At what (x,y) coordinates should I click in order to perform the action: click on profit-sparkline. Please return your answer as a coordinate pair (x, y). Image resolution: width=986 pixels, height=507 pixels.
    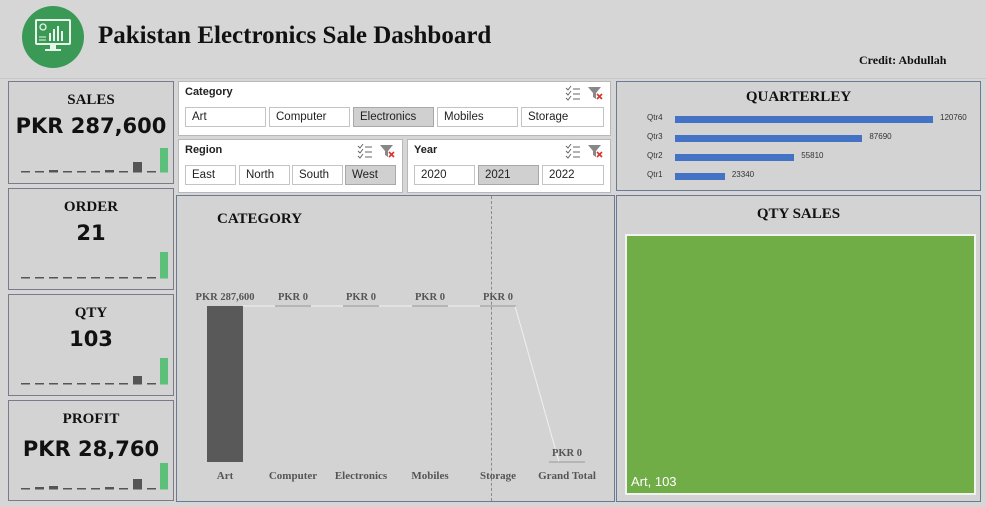
    Looking at the image, I should click on (94, 476).